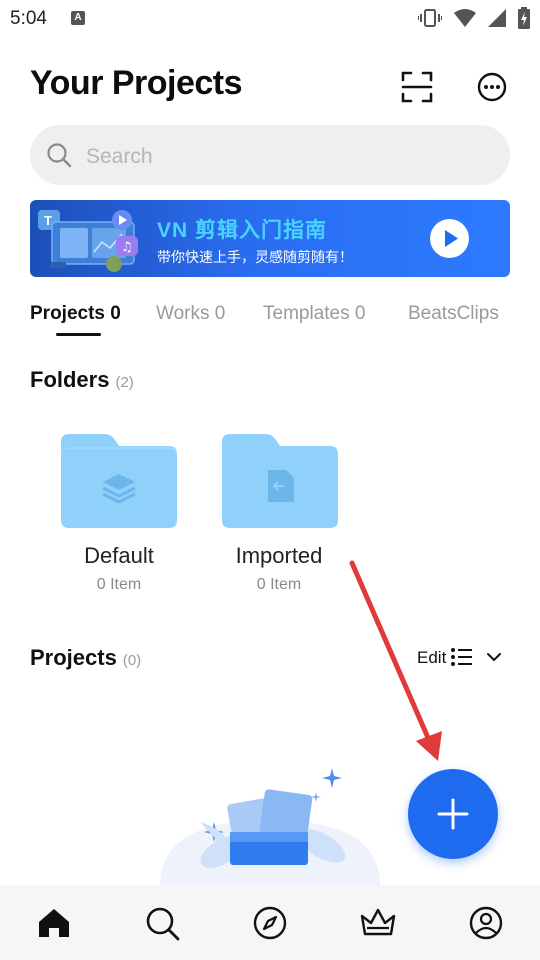  Describe the element at coordinates (88, 241) in the screenshot. I see `banner-illustration-icon: T ♫` at that location.